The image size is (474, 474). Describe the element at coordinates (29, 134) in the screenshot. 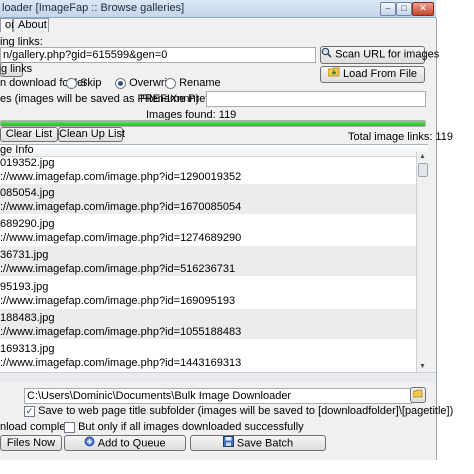

I see `clear-list-button: Clear List` at that location.